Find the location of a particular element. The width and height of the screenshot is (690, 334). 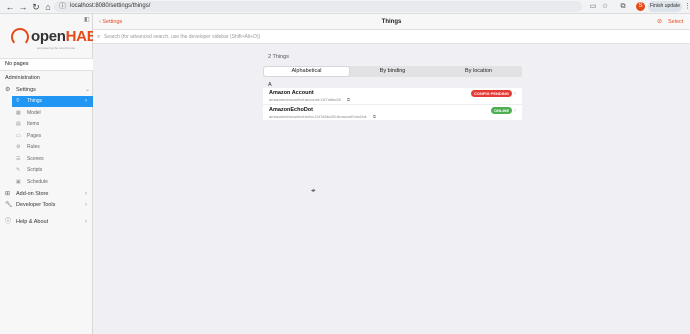

thing-uid: amazonechocontrol:account:11f7a5bc28 is located at coordinates (305, 99).